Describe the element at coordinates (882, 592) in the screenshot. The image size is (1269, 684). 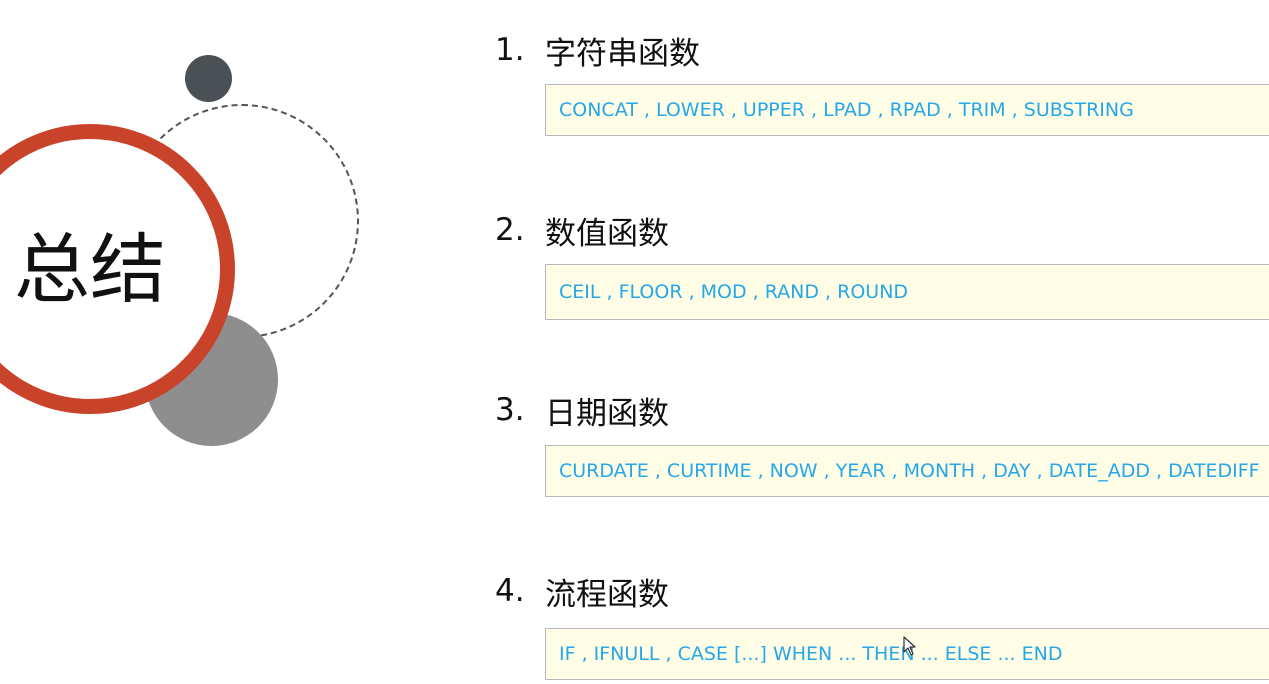
I see `section-heading: 4. 流程函数` at that location.